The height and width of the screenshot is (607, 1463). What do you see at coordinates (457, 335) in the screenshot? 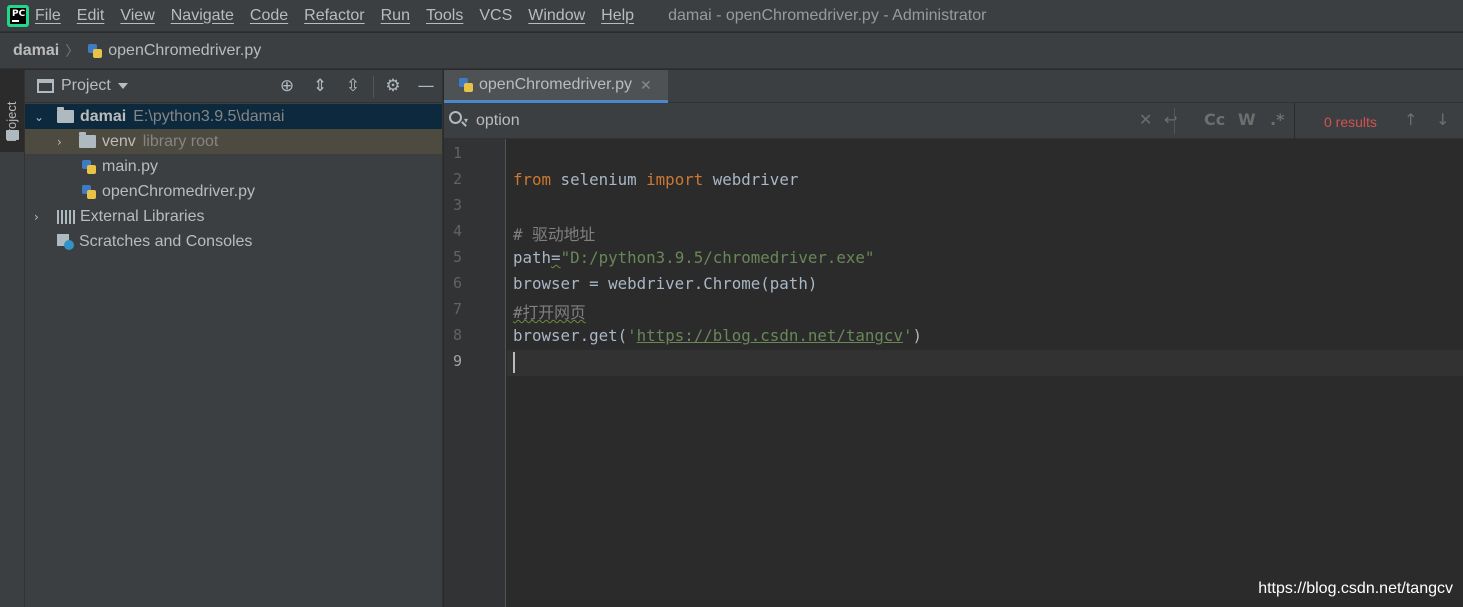
I see `line-number: 8` at bounding box center [457, 335].